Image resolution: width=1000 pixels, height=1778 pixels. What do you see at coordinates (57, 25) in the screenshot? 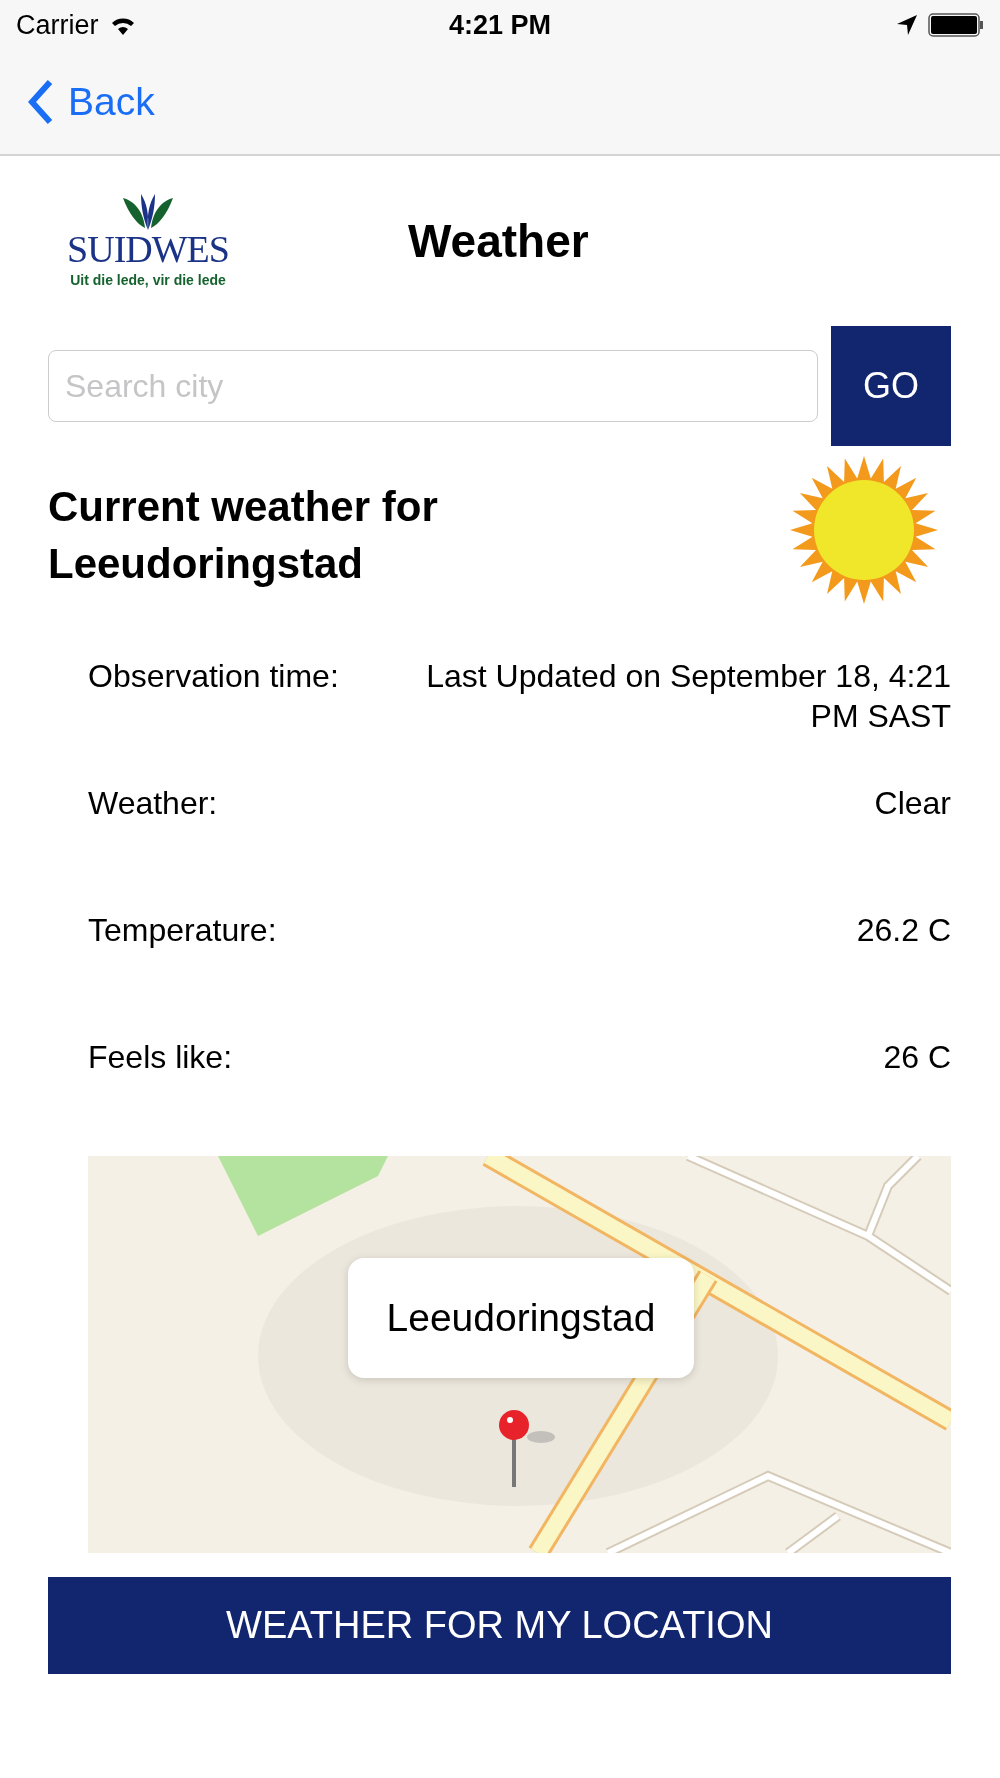
I see `carrier-label: Carrier` at bounding box center [57, 25].